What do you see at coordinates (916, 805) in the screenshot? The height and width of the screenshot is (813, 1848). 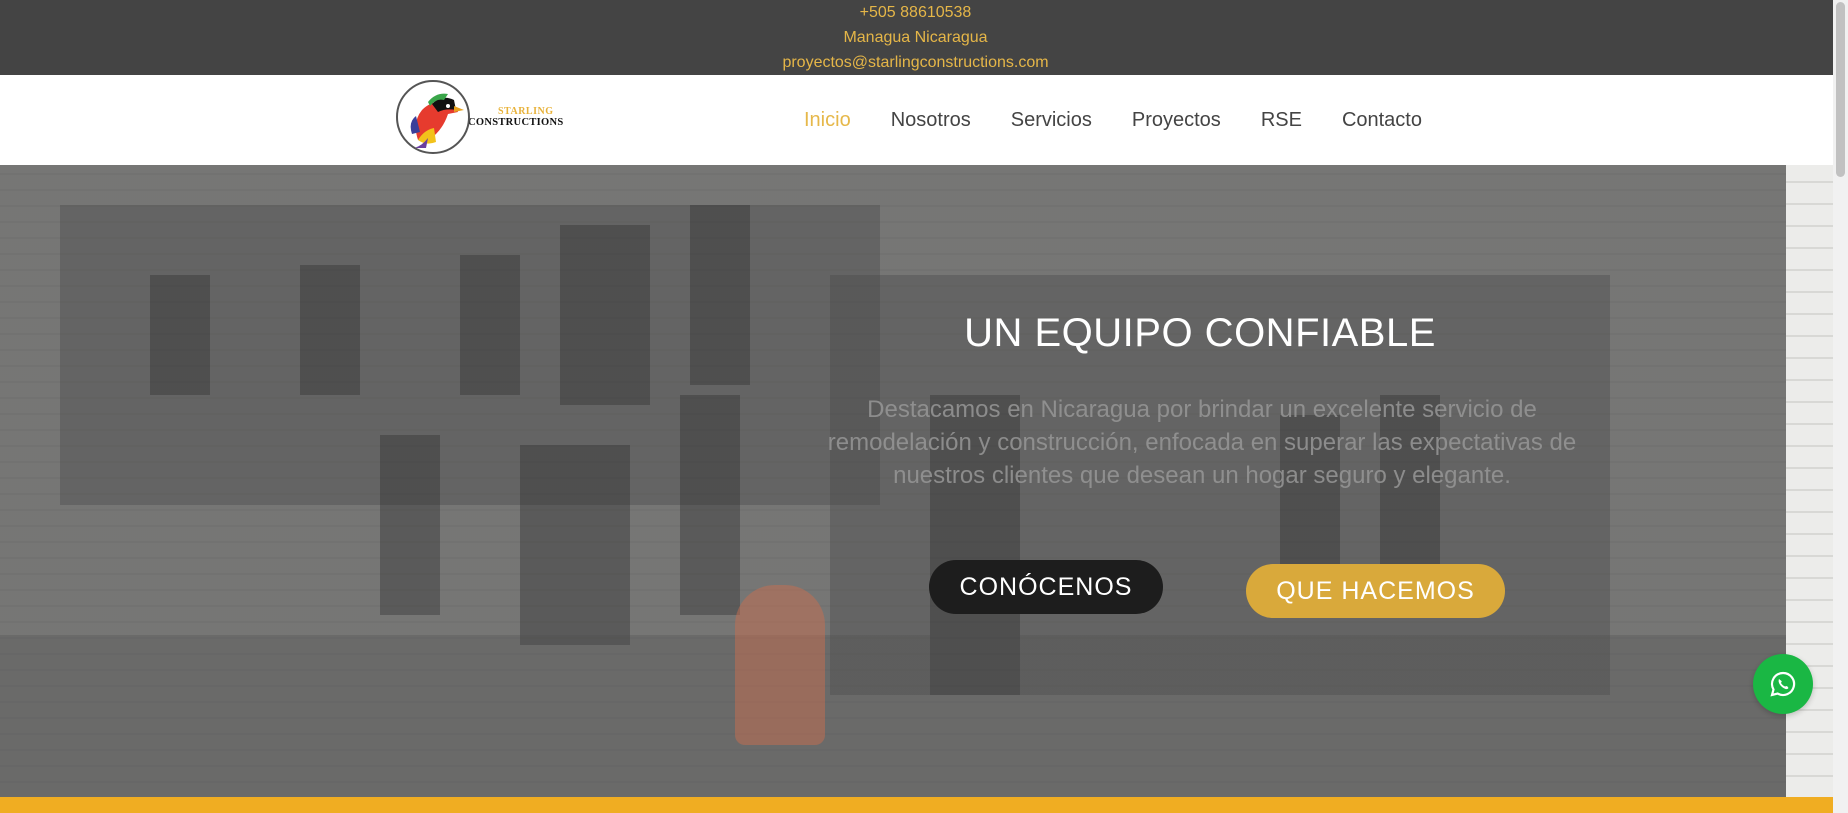 I see `next-section-band` at bounding box center [916, 805].